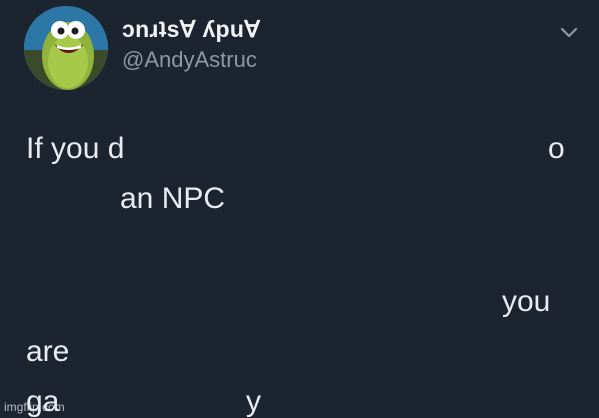  I want to click on display-name: ɔnɹʇs∀ ʎpu∀, so click(191, 29).